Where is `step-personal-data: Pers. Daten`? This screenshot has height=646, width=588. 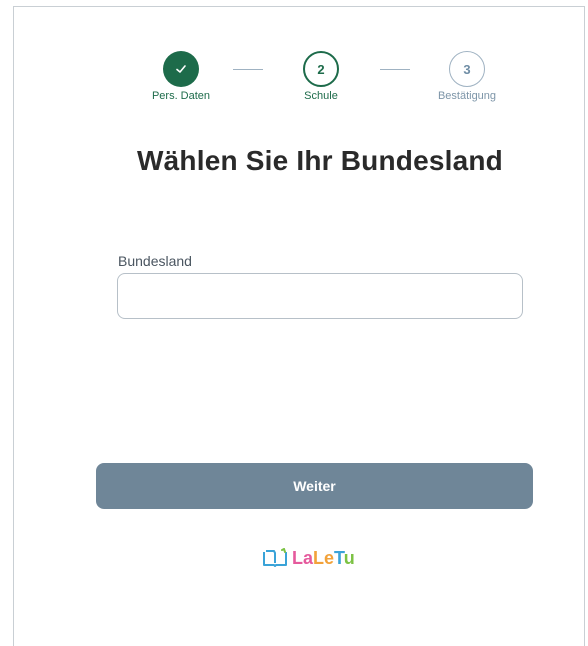
step-personal-data: Pers. Daten is located at coordinates (181, 76).